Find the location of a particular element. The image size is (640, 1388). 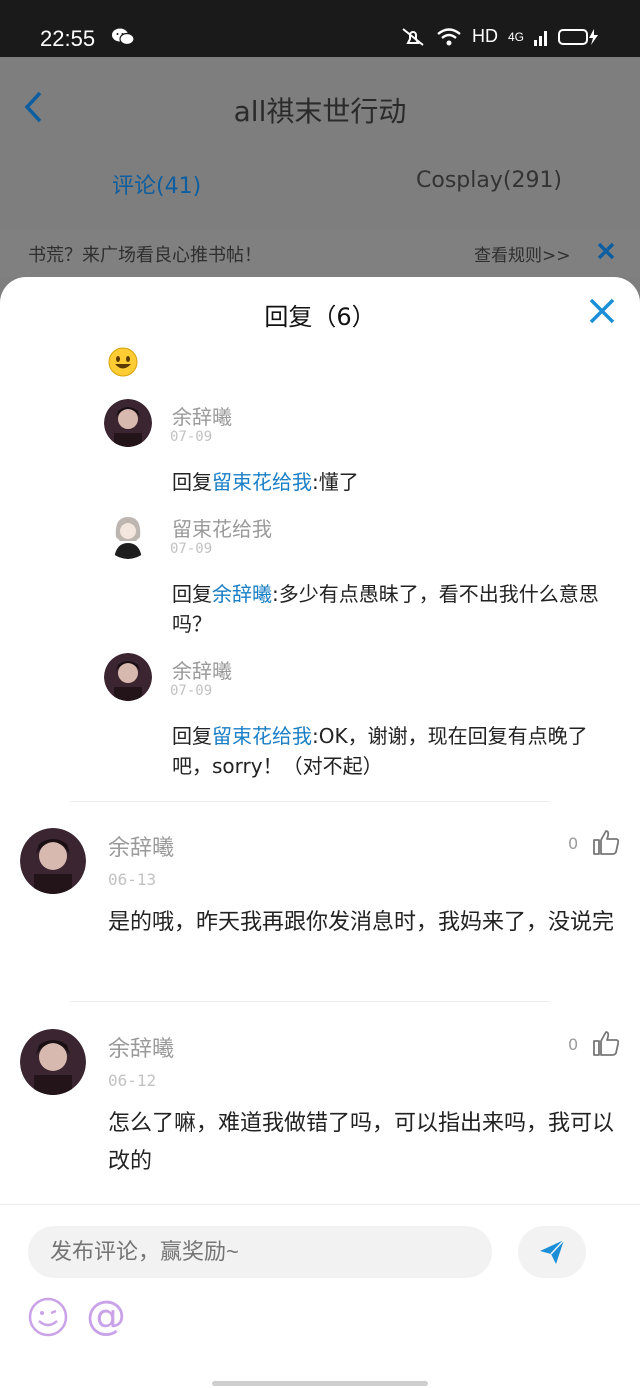

comment-content: 怎么了嘛，难道我做错了吗，可以指出来吗，我可以改的 is located at coordinates (361, 1142).